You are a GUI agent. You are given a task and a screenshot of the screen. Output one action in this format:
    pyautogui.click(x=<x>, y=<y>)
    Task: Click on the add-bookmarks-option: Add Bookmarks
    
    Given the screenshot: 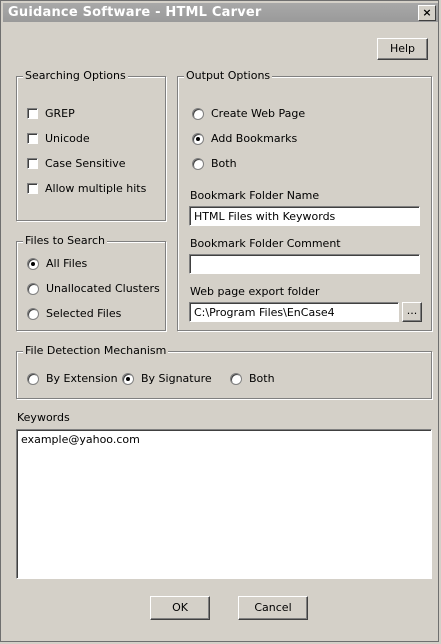 What is the action you would take?
    pyautogui.click(x=244, y=138)
    